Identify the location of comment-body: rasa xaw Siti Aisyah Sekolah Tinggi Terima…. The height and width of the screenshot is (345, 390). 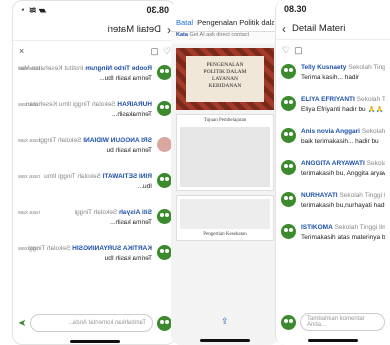
(85, 218).